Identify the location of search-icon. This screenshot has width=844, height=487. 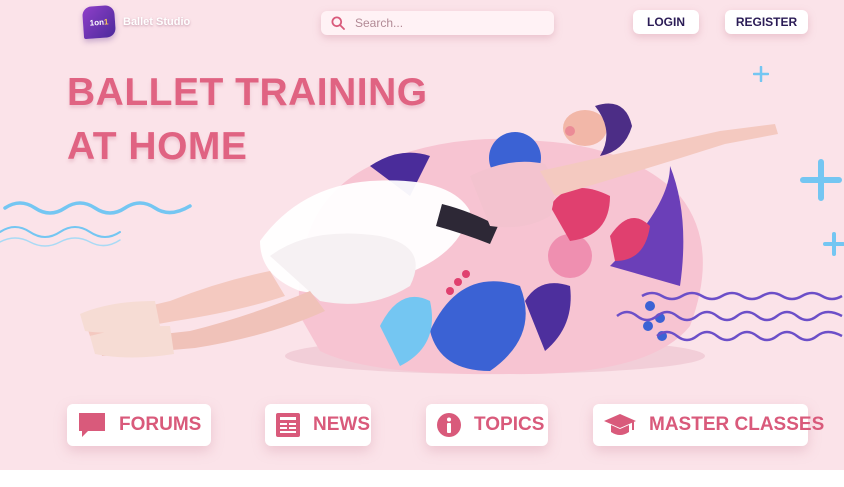
(338, 23).